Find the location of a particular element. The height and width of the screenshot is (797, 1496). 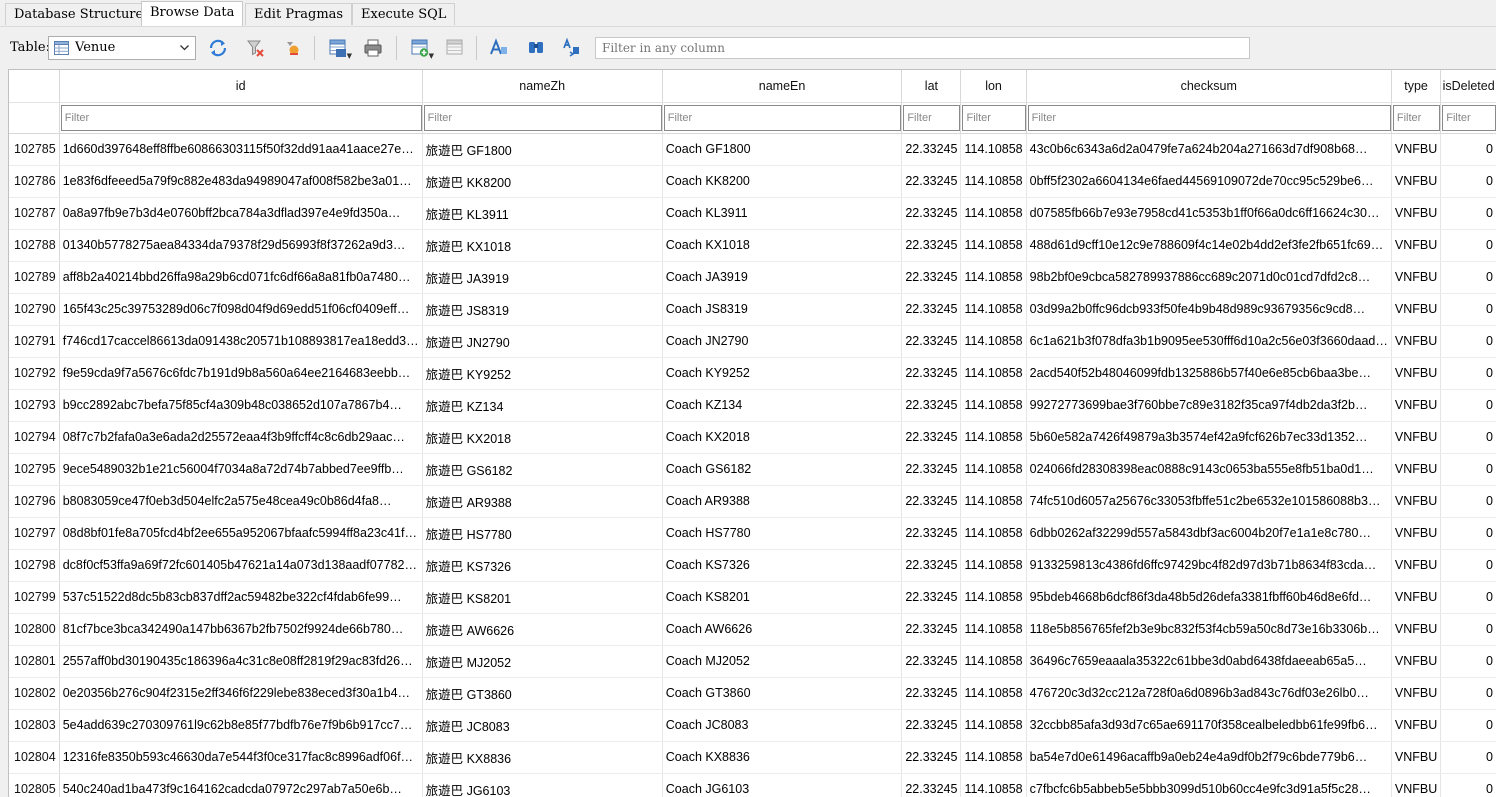

clear-sorting-button is located at coordinates (293, 48).